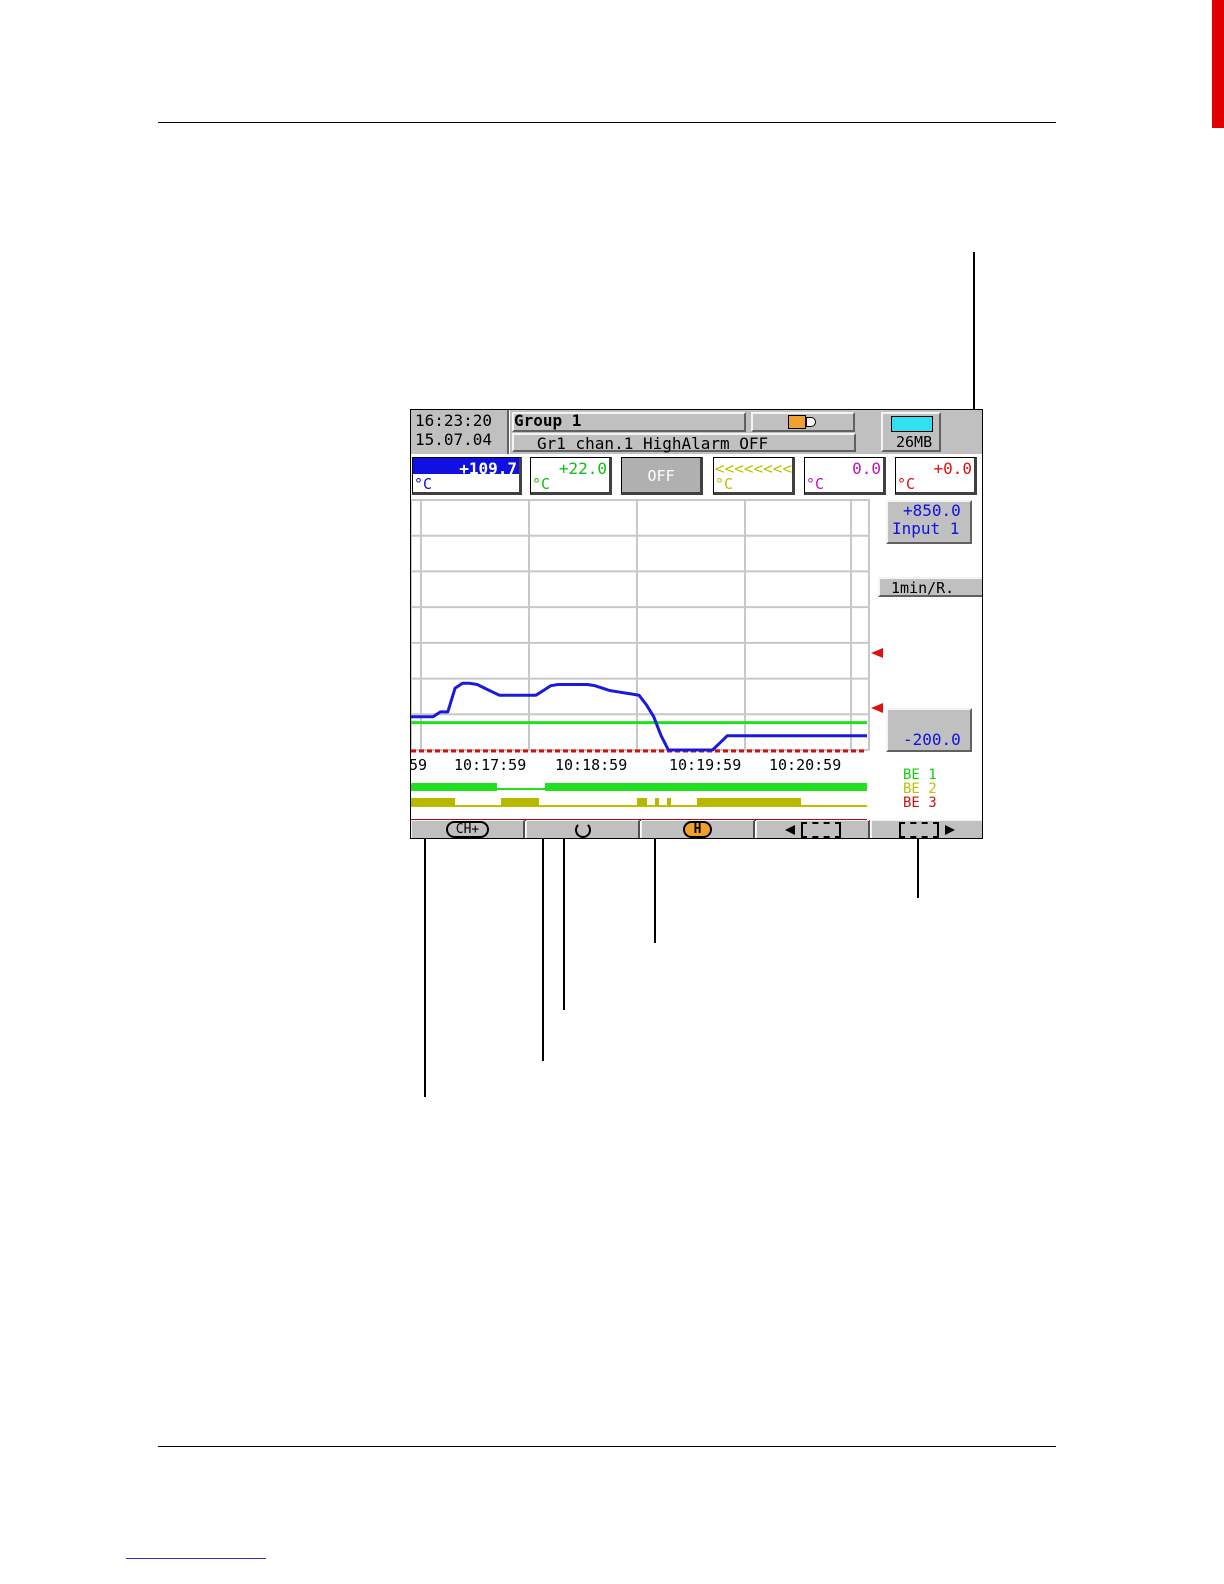  I want to click on softkey-channel-plus: CH+, so click(468, 829).